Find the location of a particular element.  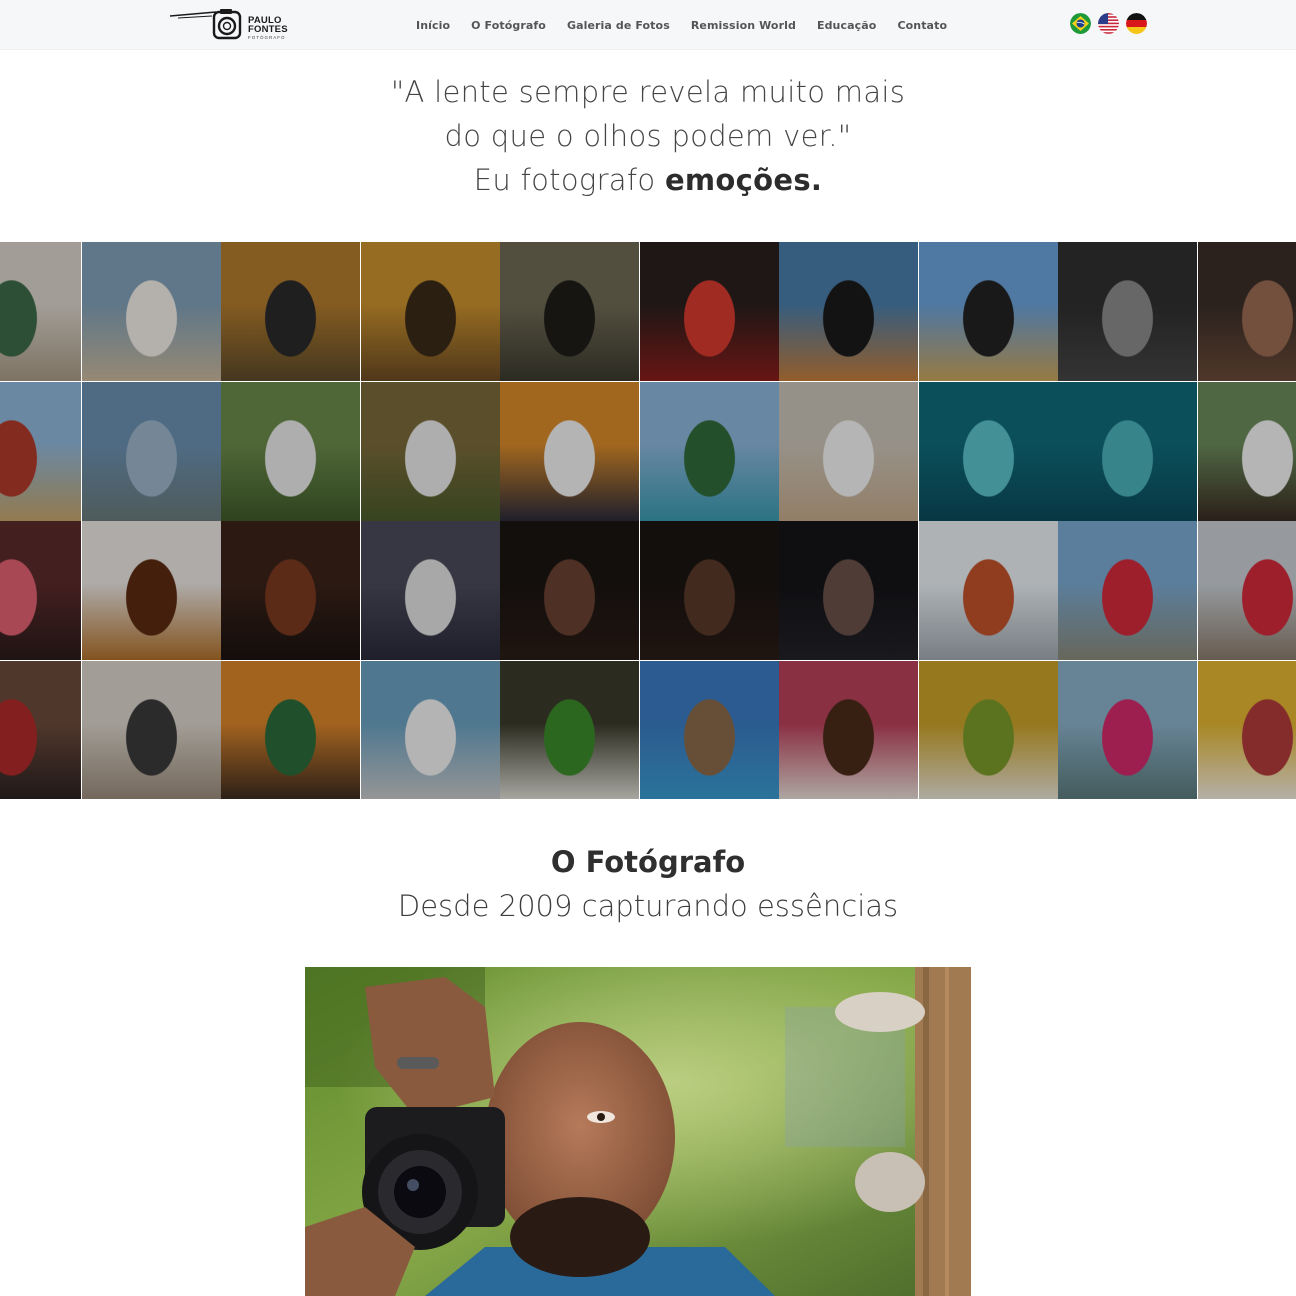

nav-educacao: Educação is located at coordinates (846, 25).